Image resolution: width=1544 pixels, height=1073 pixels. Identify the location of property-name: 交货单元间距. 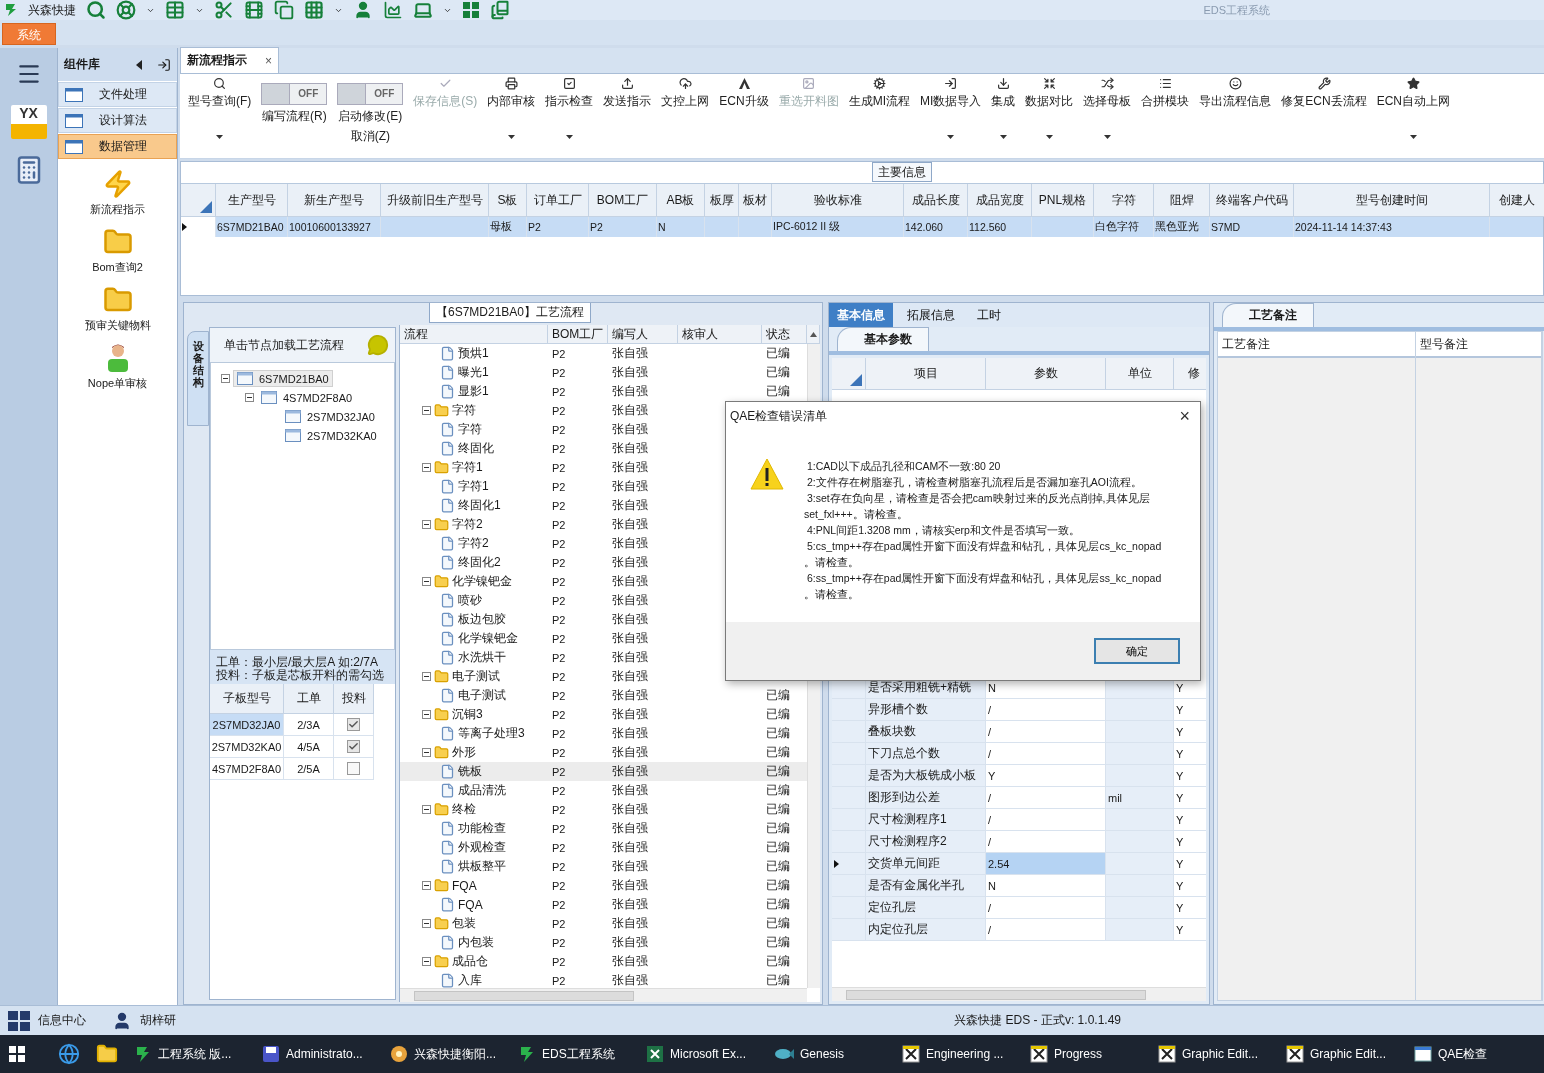
(926, 864).